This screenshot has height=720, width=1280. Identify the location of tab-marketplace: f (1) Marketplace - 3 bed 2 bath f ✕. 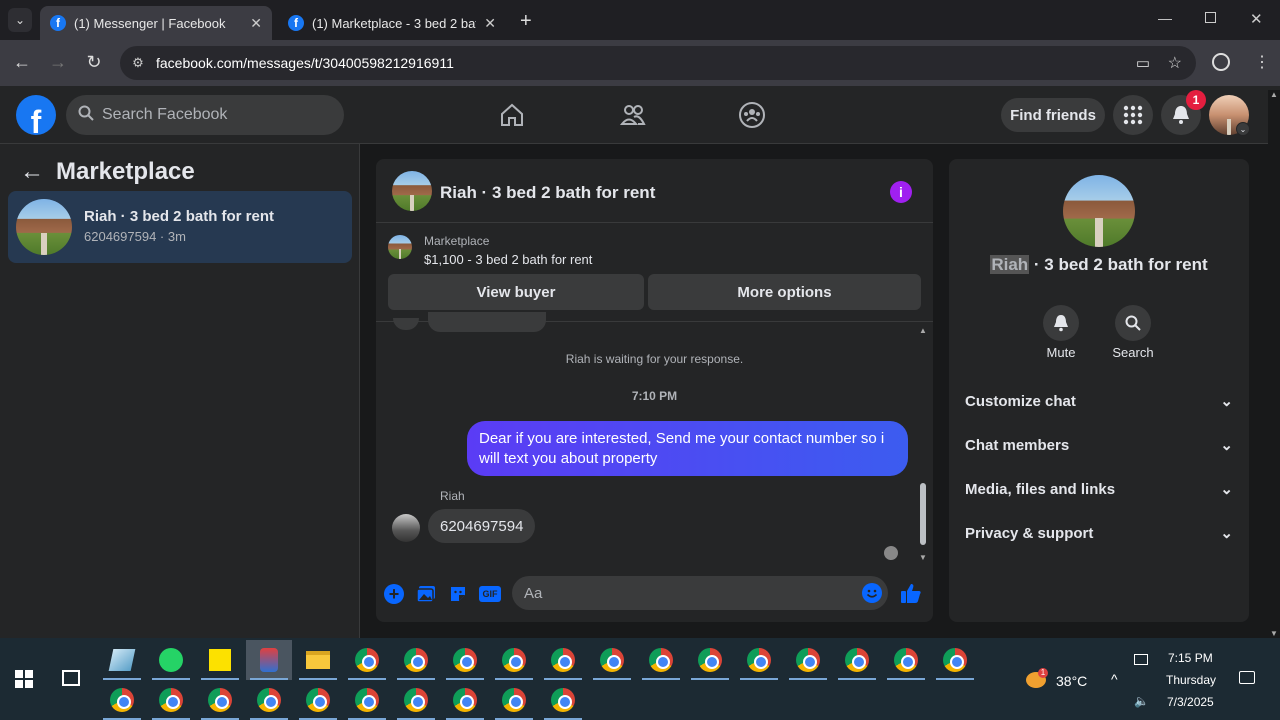
(392, 23).